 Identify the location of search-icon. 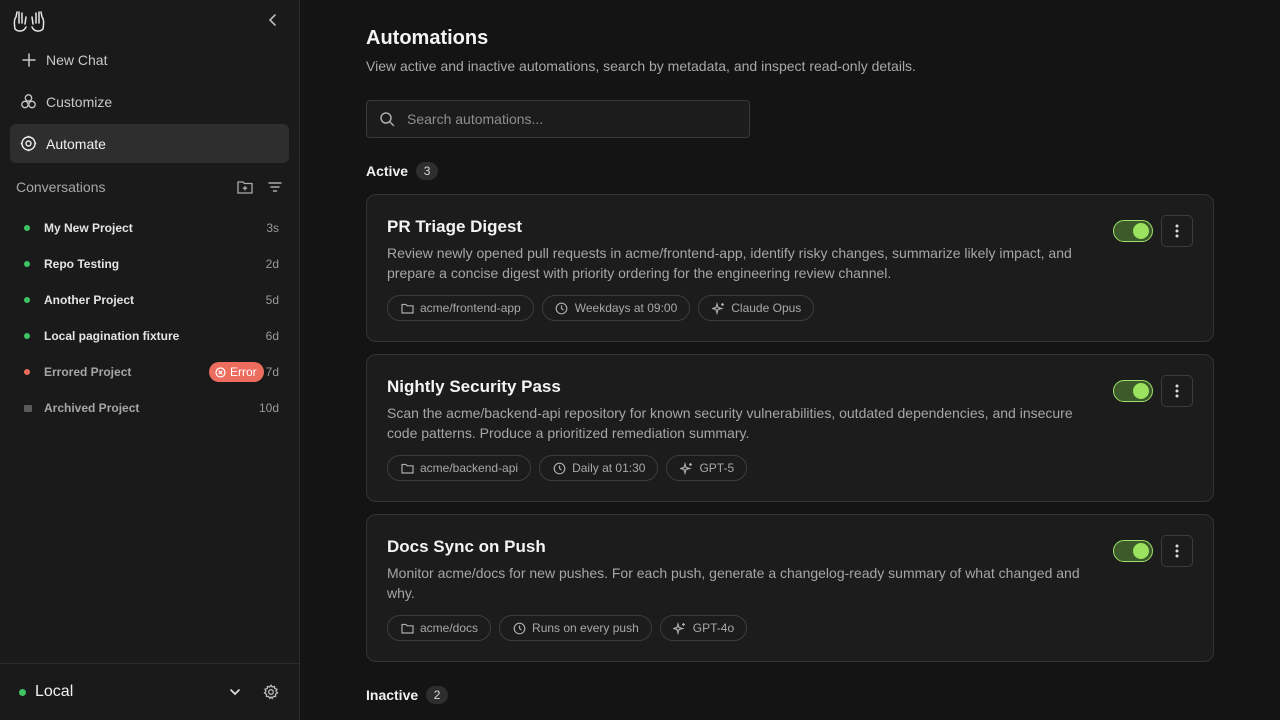
(387, 119).